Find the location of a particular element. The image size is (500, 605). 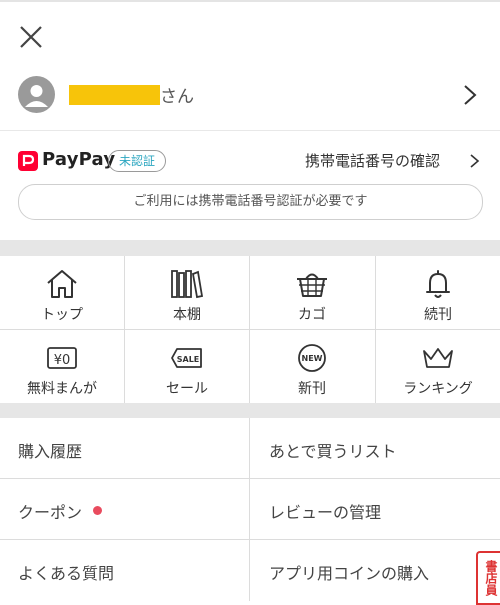

shortcut-label: 続刊 is located at coordinates (438, 315).